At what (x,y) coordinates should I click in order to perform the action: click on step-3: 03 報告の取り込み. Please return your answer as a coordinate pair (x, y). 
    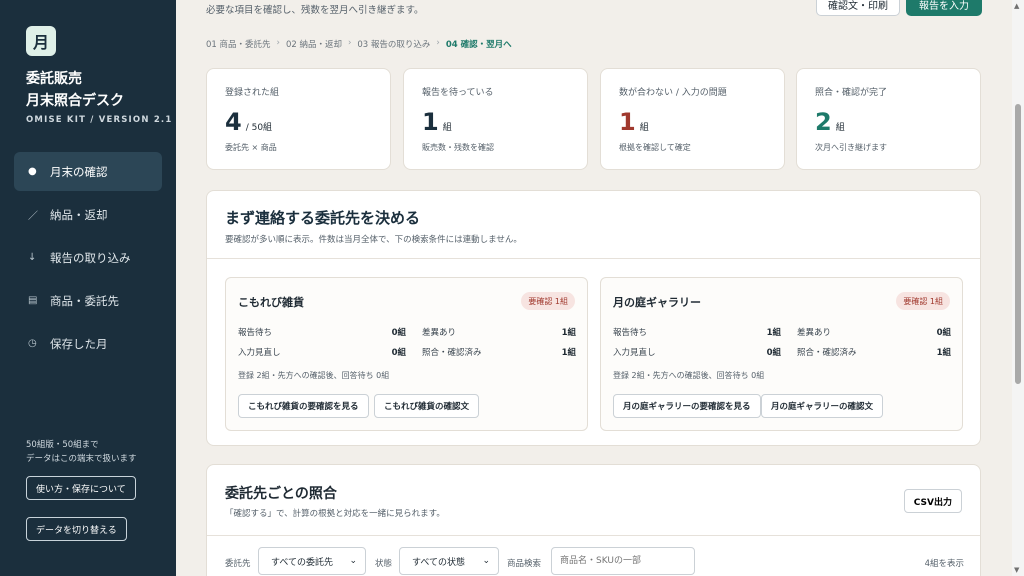
    Looking at the image, I should click on (393, 44).